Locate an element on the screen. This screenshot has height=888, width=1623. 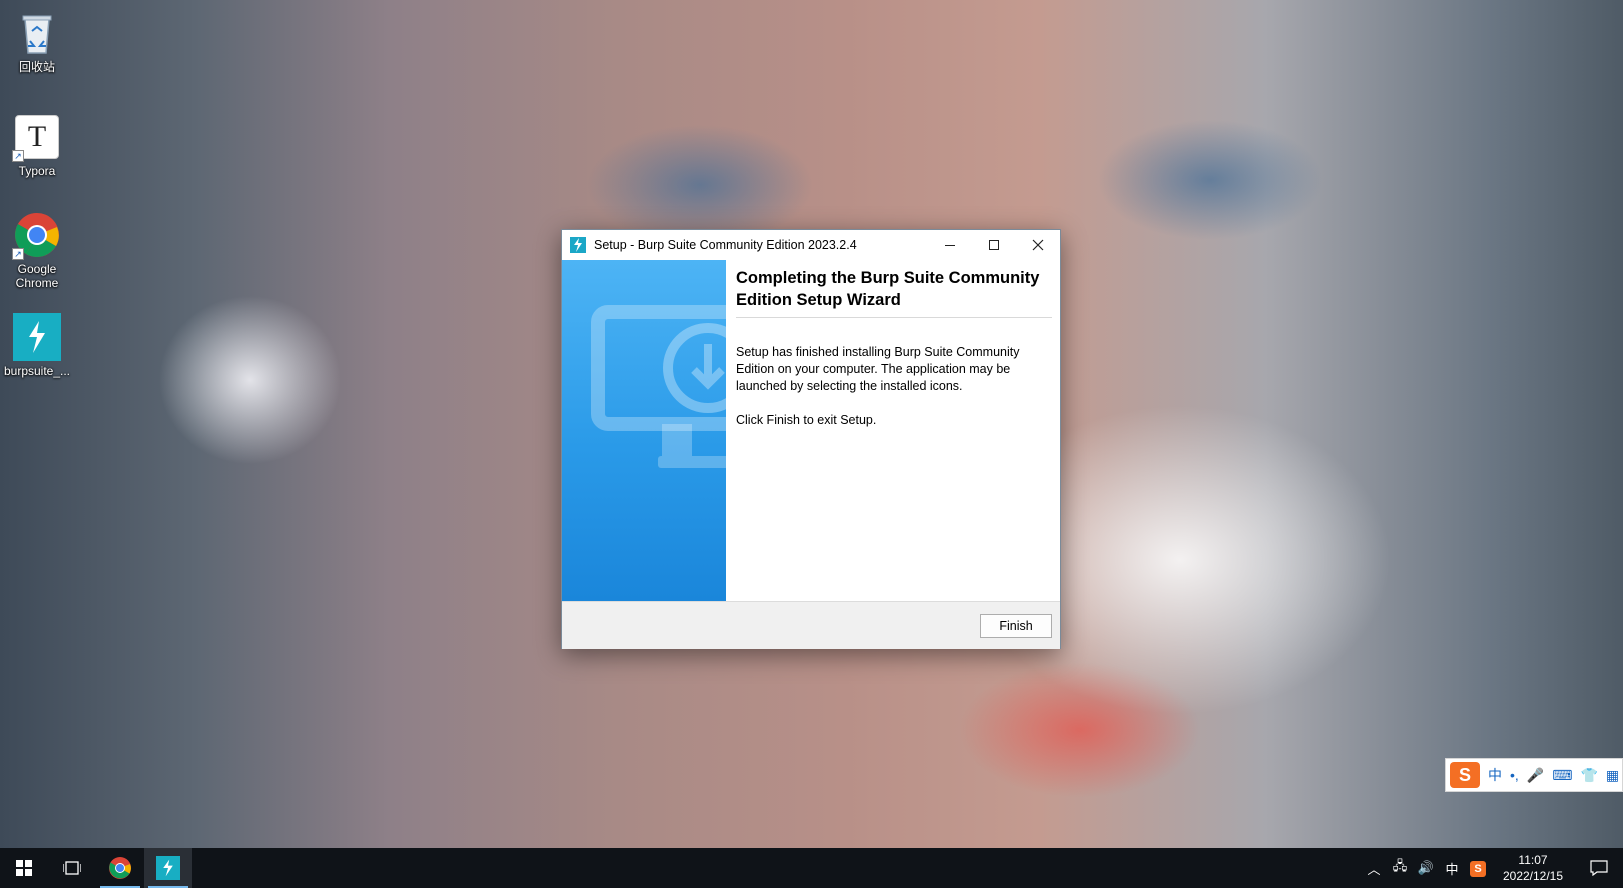
notification-icon is located at coordinates (1599, 868).